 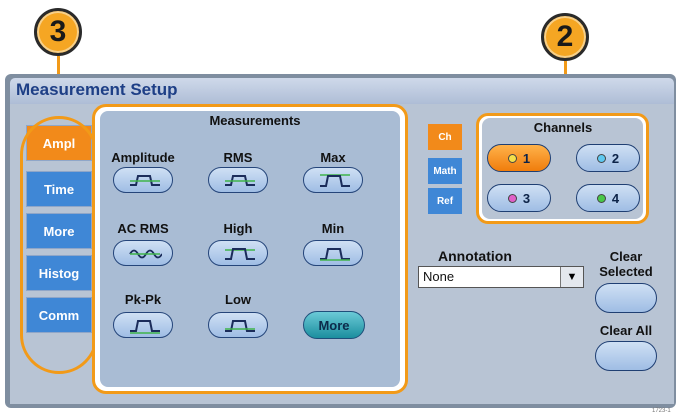 What do you see at coordinates (615, 158) in the screenshot?
I see `channel-2-label: 2` at bounding box center [615, 158].